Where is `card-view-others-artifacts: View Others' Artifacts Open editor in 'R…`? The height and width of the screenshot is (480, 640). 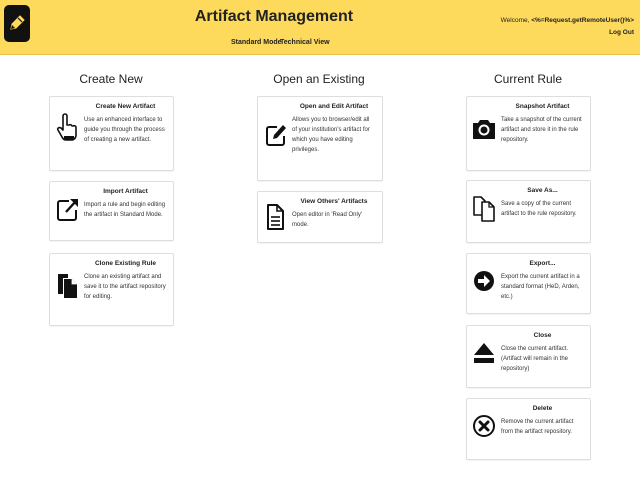 card-view-others-artifacts: View Others' Artifacts Open editor in 'R… is located at coordinates (320, 217).